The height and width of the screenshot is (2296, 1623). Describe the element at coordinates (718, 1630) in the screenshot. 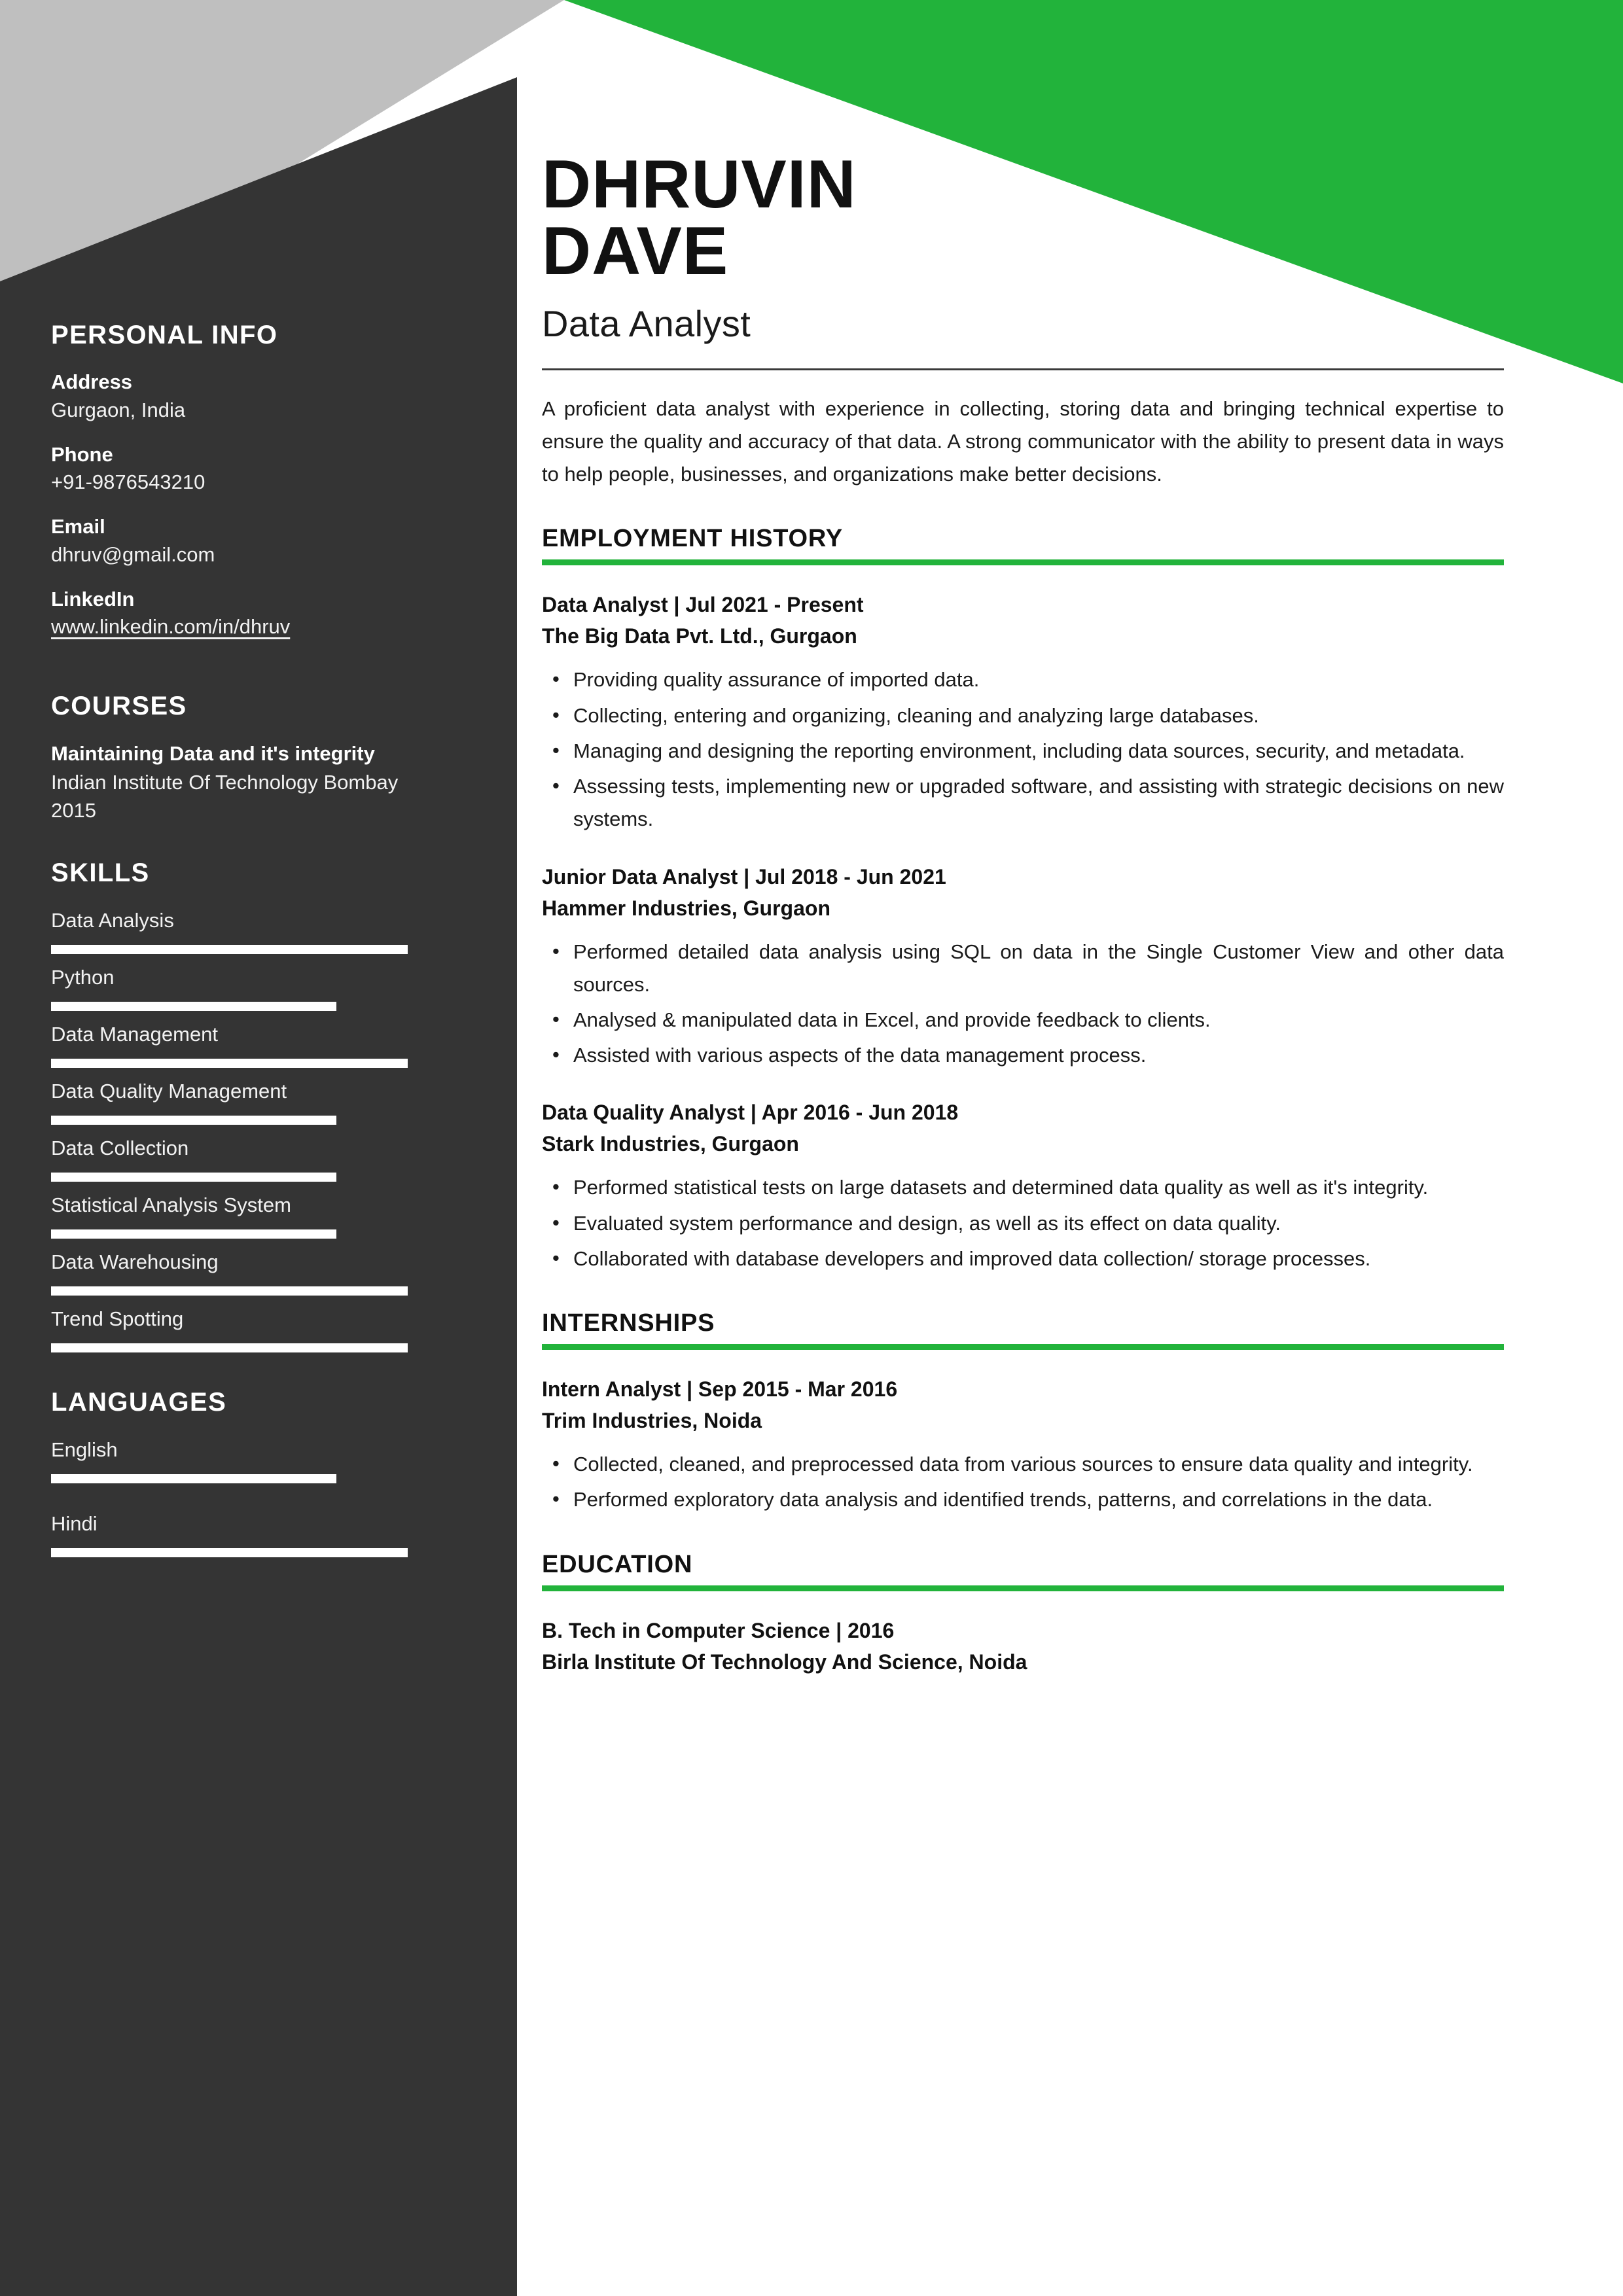

I see `education-degree: B. Tech in Computer Science | 2016` at that location.